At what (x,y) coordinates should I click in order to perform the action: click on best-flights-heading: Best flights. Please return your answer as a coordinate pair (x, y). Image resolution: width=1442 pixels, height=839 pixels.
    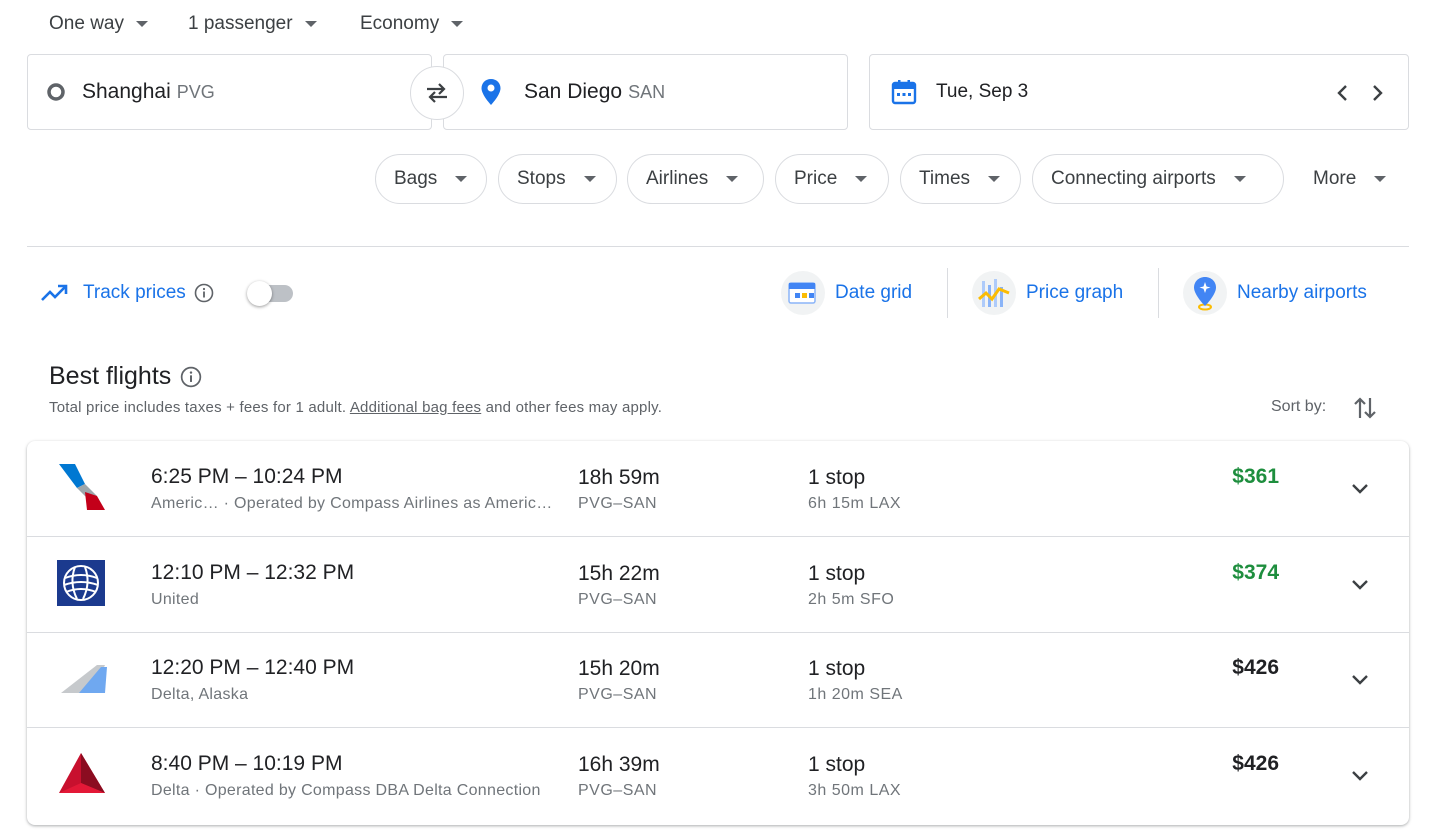
    Looking at the image, I should click on (125, 376).